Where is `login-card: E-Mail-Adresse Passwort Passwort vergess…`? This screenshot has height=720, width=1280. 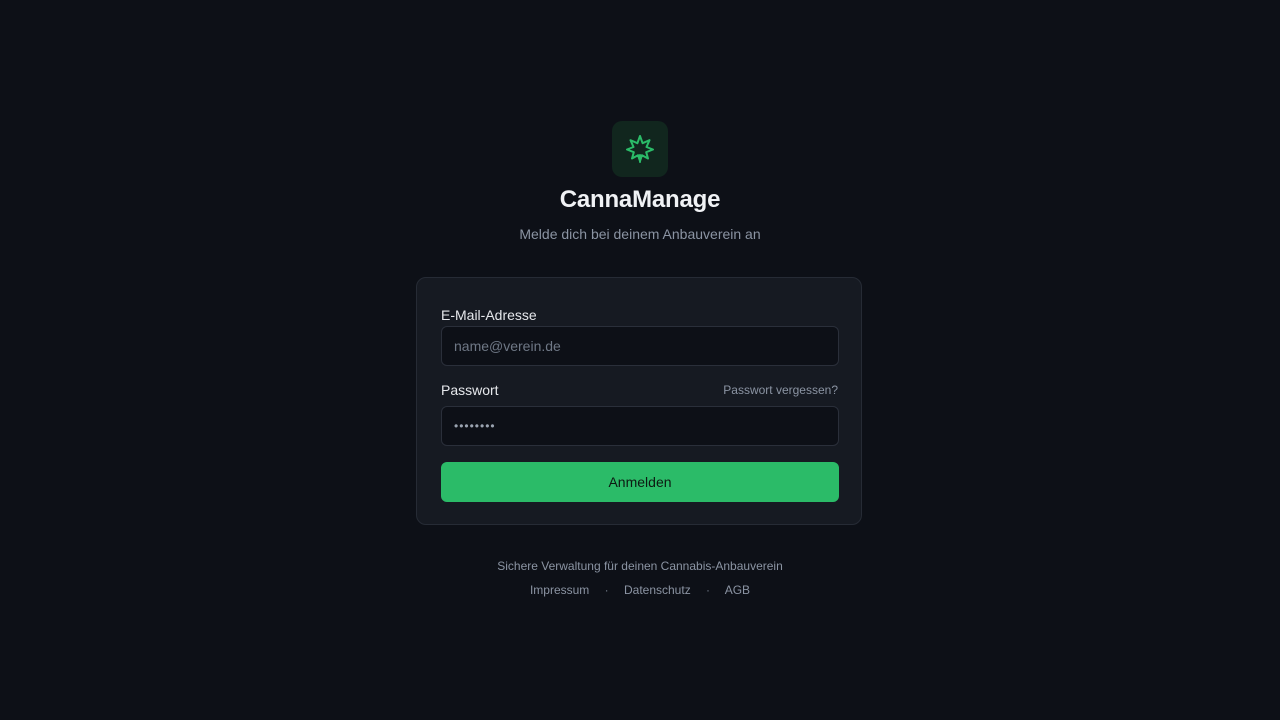
login-card: E-Mail-Adresse Passwort Passwort vergess… is located at coordinates (639, 401).